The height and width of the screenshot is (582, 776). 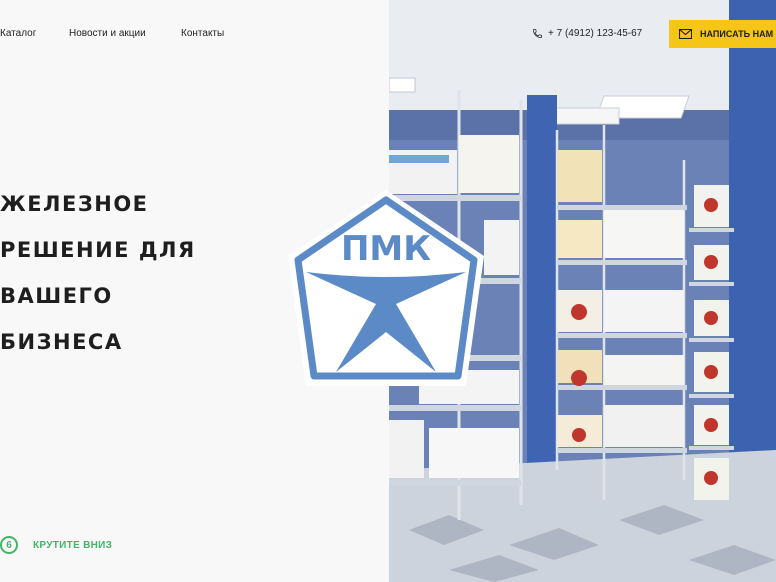 I want to click on hero-headline: ЖЕЛЕЗНОЕ РЕШЕНИЕ ДЛЯ ВАШЕГО БИЗНЕСА, so click(x=150, y=280).